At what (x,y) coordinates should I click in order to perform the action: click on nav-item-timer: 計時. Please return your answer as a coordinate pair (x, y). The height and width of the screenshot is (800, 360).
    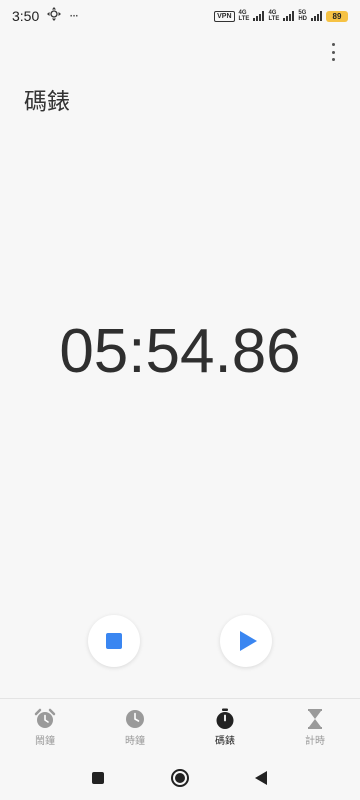
    Looking at the image, I should click on (315, 723).